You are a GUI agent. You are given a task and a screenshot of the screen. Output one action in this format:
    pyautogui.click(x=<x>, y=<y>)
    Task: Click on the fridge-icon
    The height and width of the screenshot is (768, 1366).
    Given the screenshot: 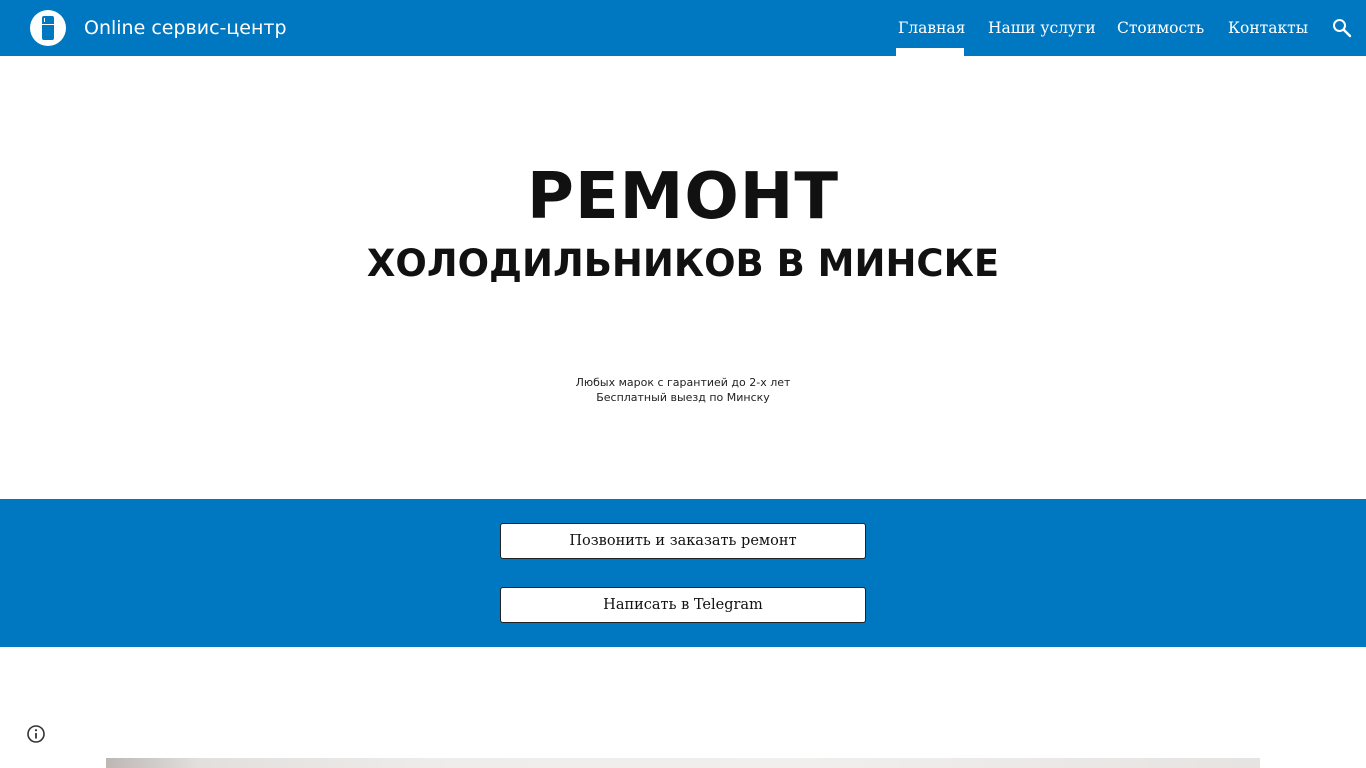 What is the action you would take?
    pyautogui.click(x=48, y=28)
    